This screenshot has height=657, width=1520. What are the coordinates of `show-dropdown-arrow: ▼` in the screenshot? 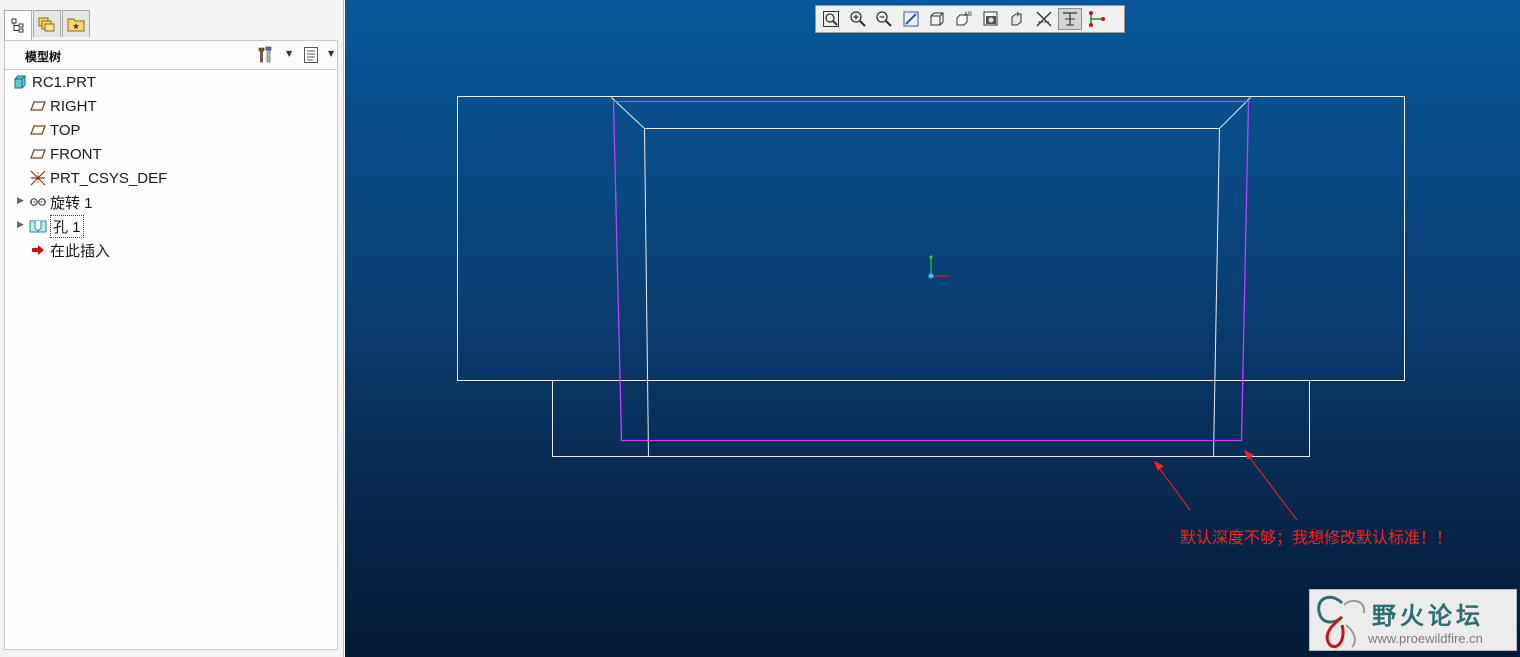 It's located at (331, 53).